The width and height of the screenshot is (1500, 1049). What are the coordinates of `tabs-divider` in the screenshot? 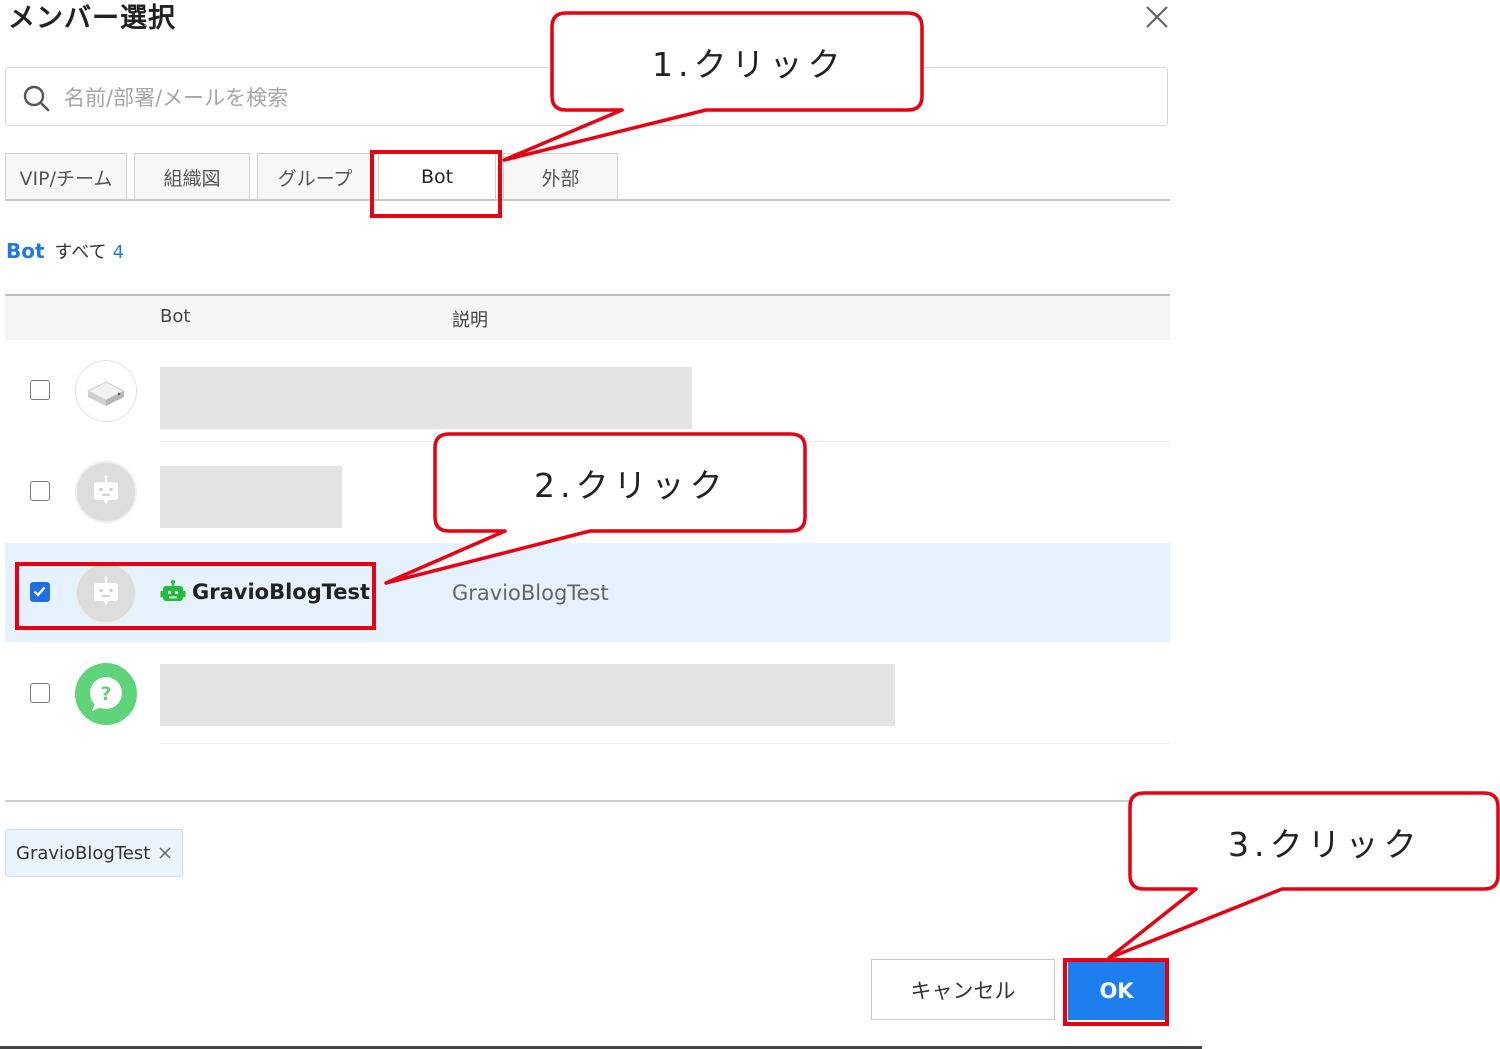 It's located at (587, 200).